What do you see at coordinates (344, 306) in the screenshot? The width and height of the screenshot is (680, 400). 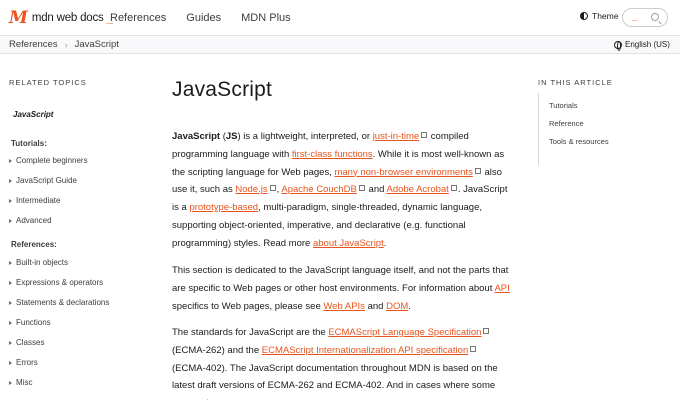 I see `link-web-apis: Web APIs` at bounding box center [344, 306].